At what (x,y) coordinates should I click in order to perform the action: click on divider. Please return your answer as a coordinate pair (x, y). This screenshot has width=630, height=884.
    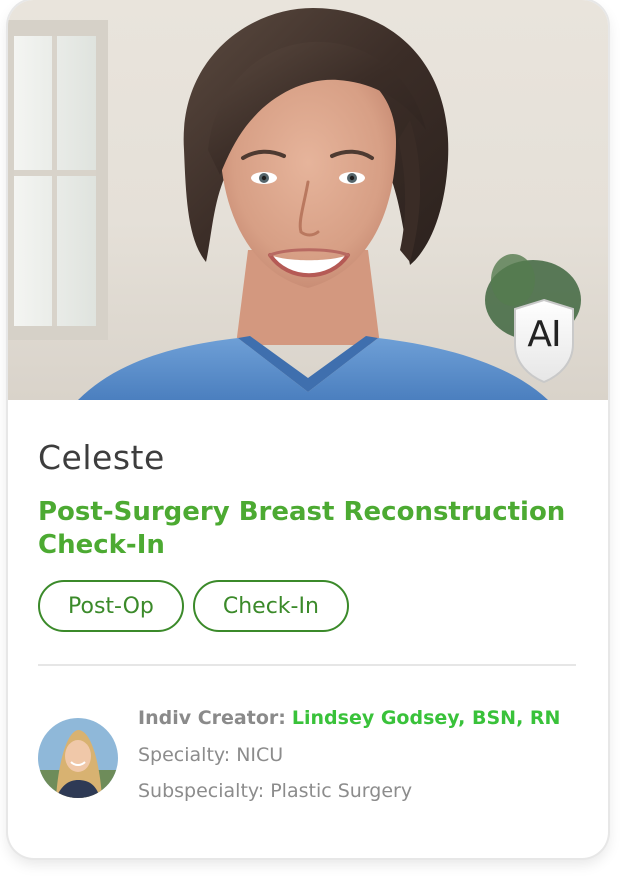
    Looking at the image, I should click on (307, 665).